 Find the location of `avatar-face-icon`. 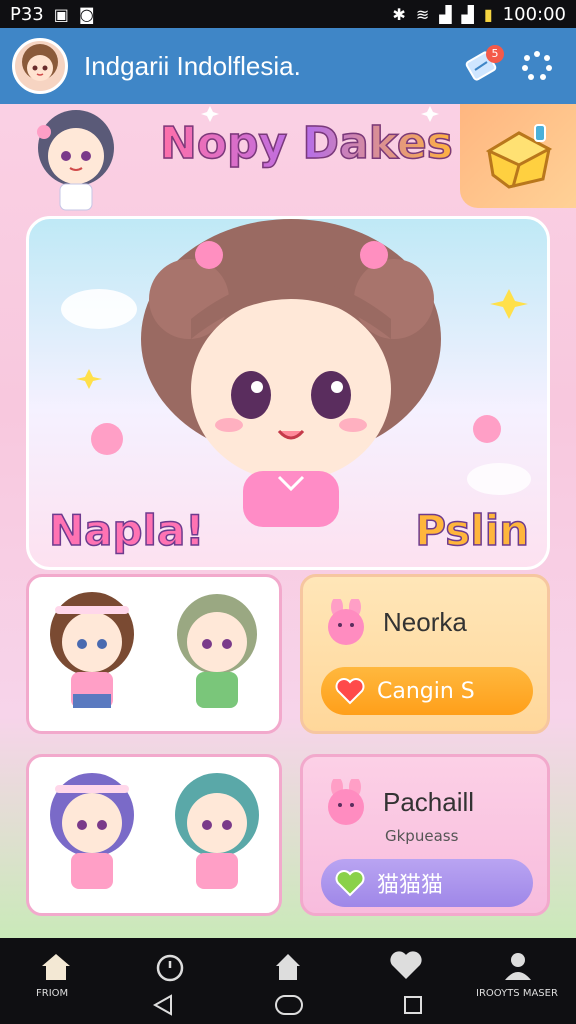

avatar-face-icon is located at coordinates (40, 62).